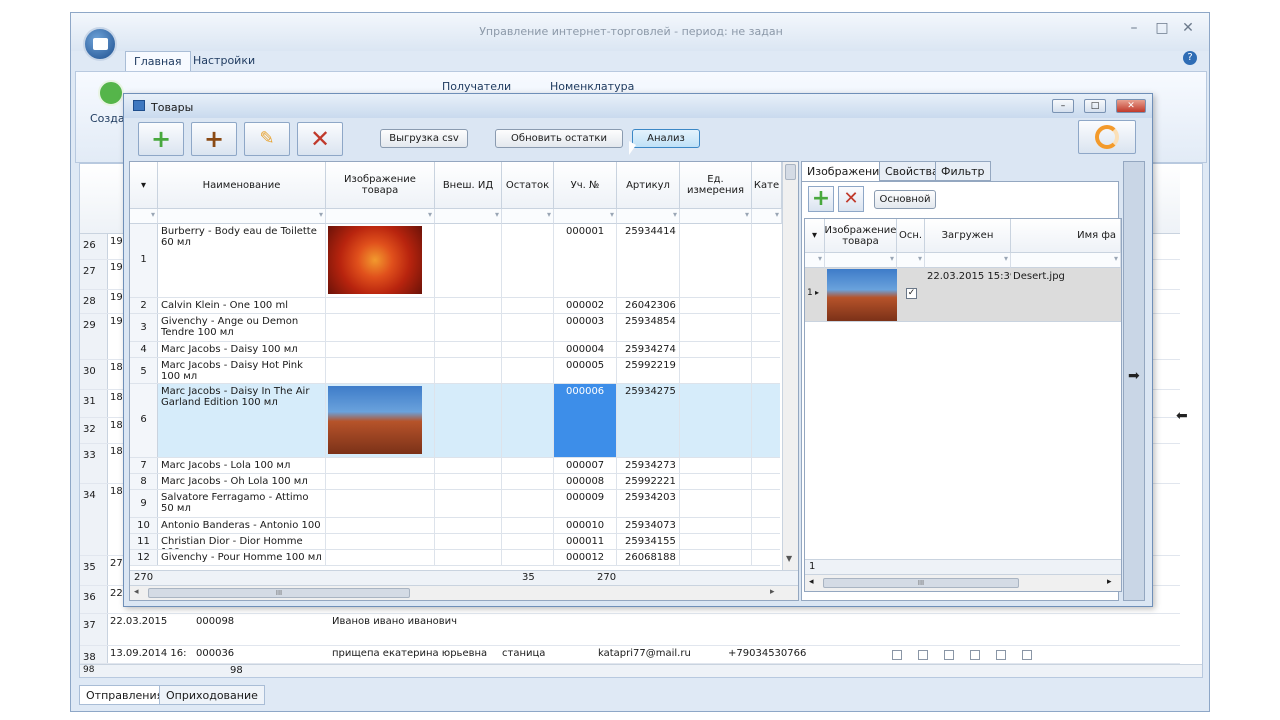 This screenshot has width=1280, height=720. Describe the element at coordinates (648, 420) in the screenshot. I see `article-cell: 25934275` at that location.